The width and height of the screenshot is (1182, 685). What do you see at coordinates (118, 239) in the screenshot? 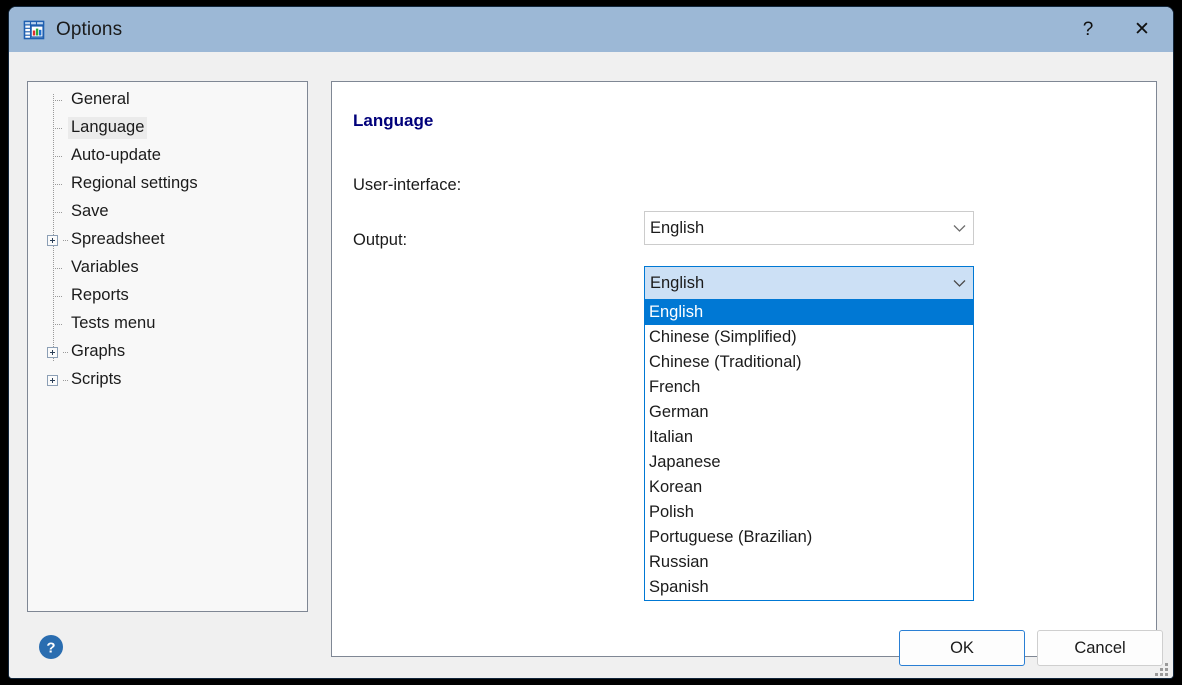
I see `tree-item-label: Spreadsheet` at bounding box center [118, 239].